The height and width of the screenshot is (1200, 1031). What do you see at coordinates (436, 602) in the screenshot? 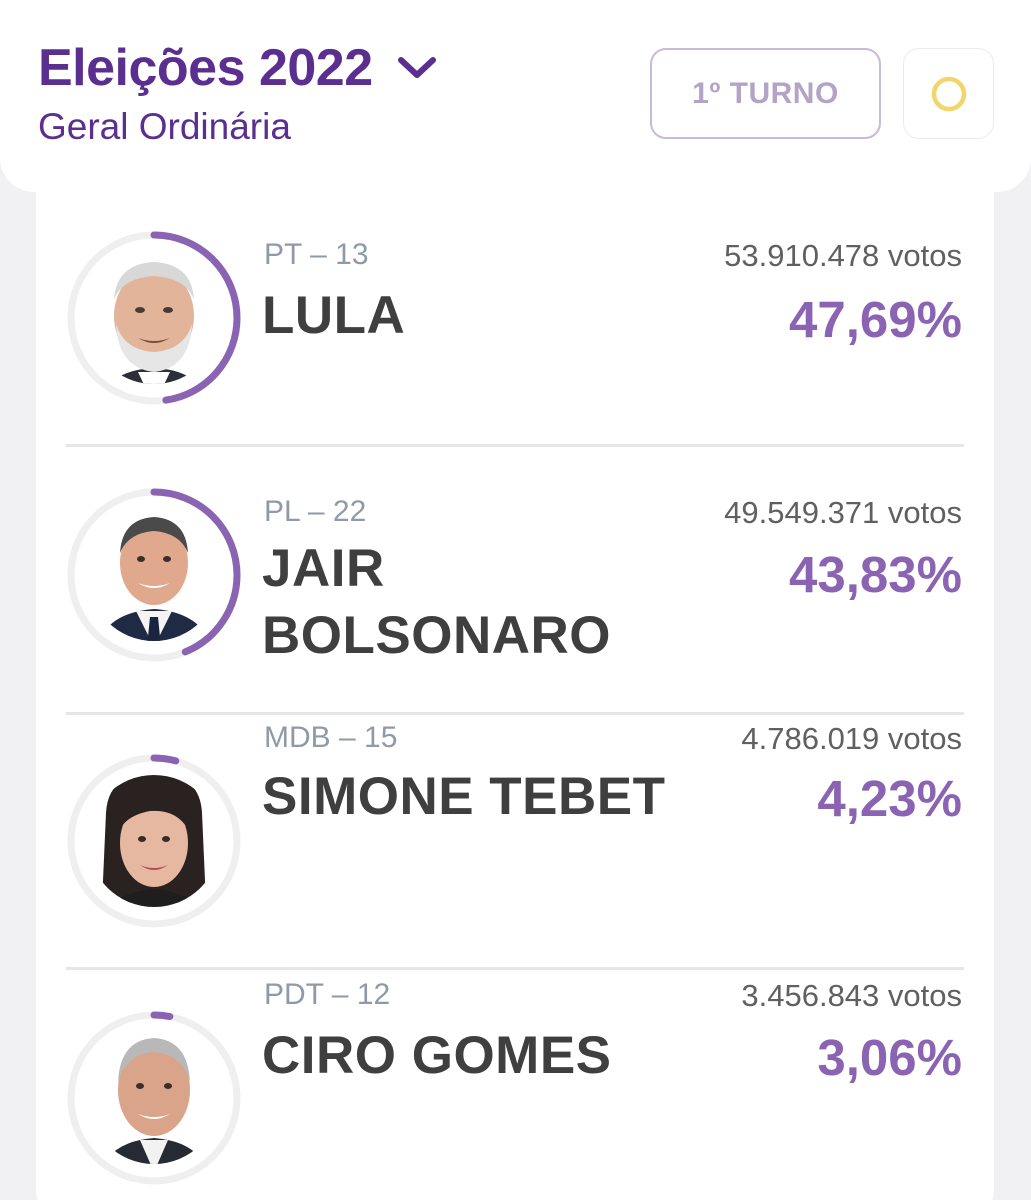
I see `candidate-name: JAIR BOLSONARO` at bounding box center [436, 602].